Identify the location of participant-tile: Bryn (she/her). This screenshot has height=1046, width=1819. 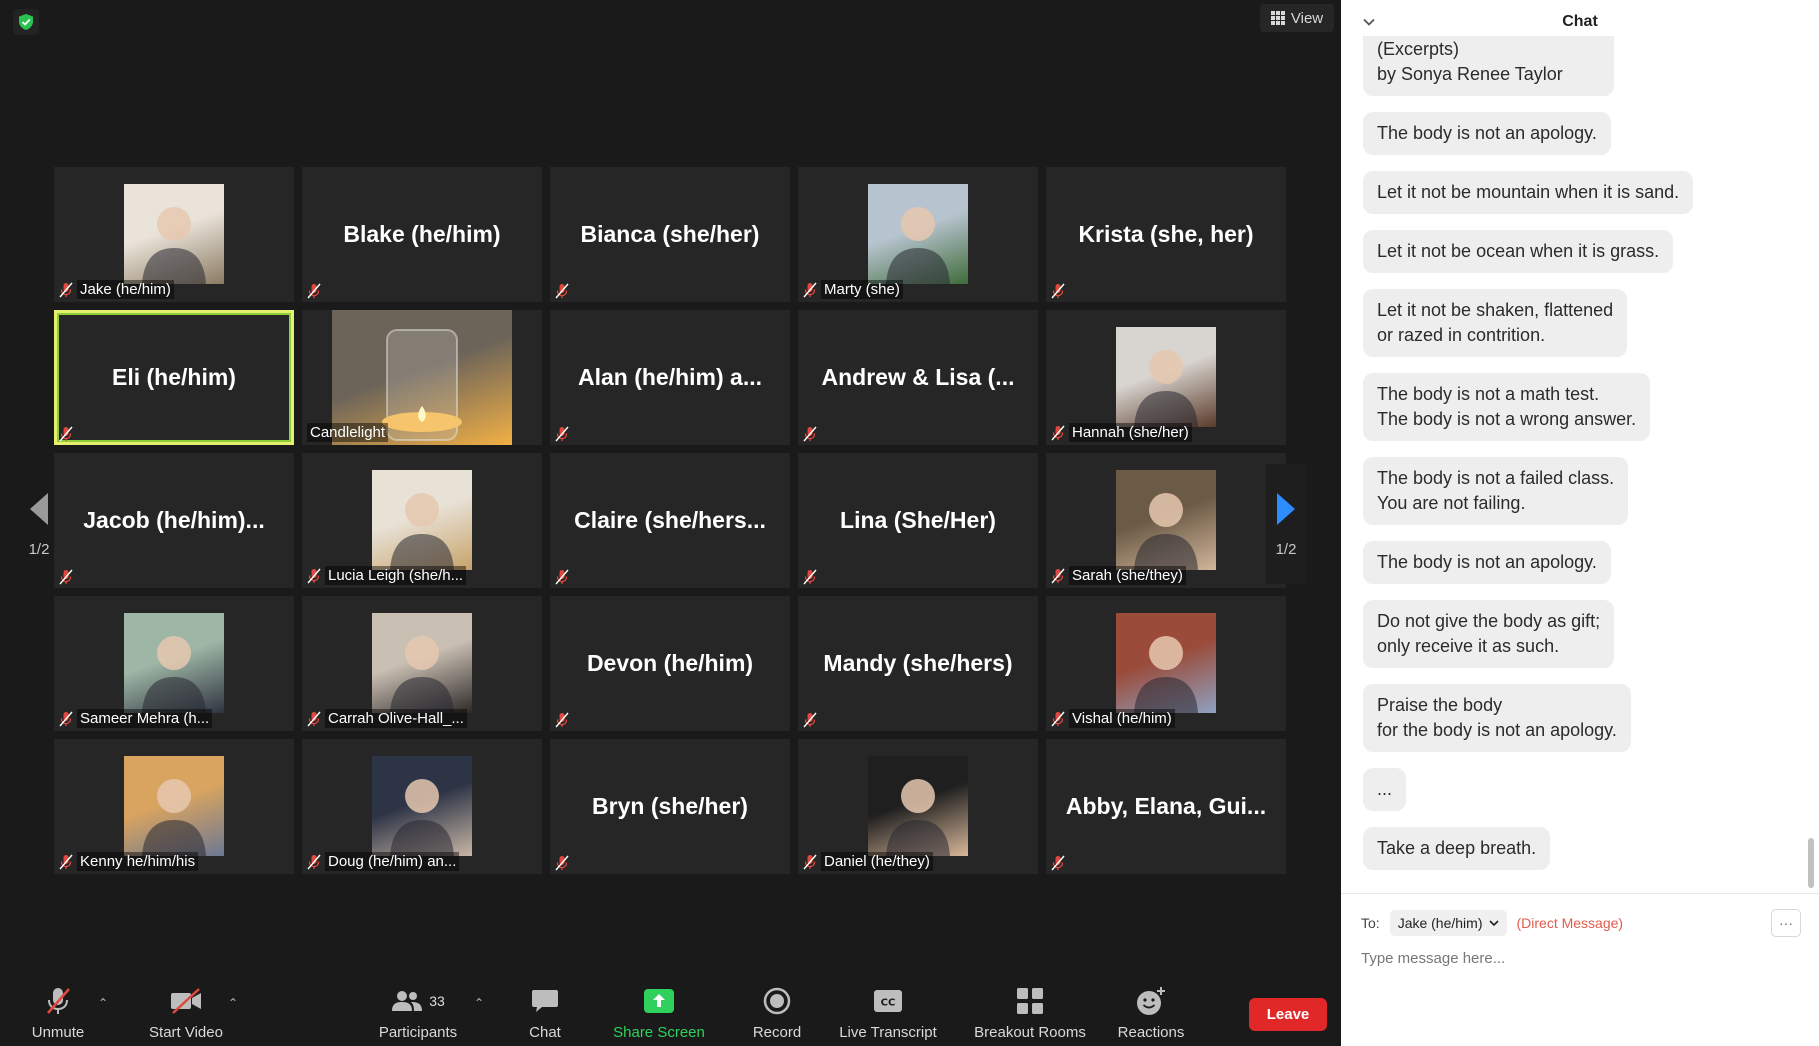
(670, 806).